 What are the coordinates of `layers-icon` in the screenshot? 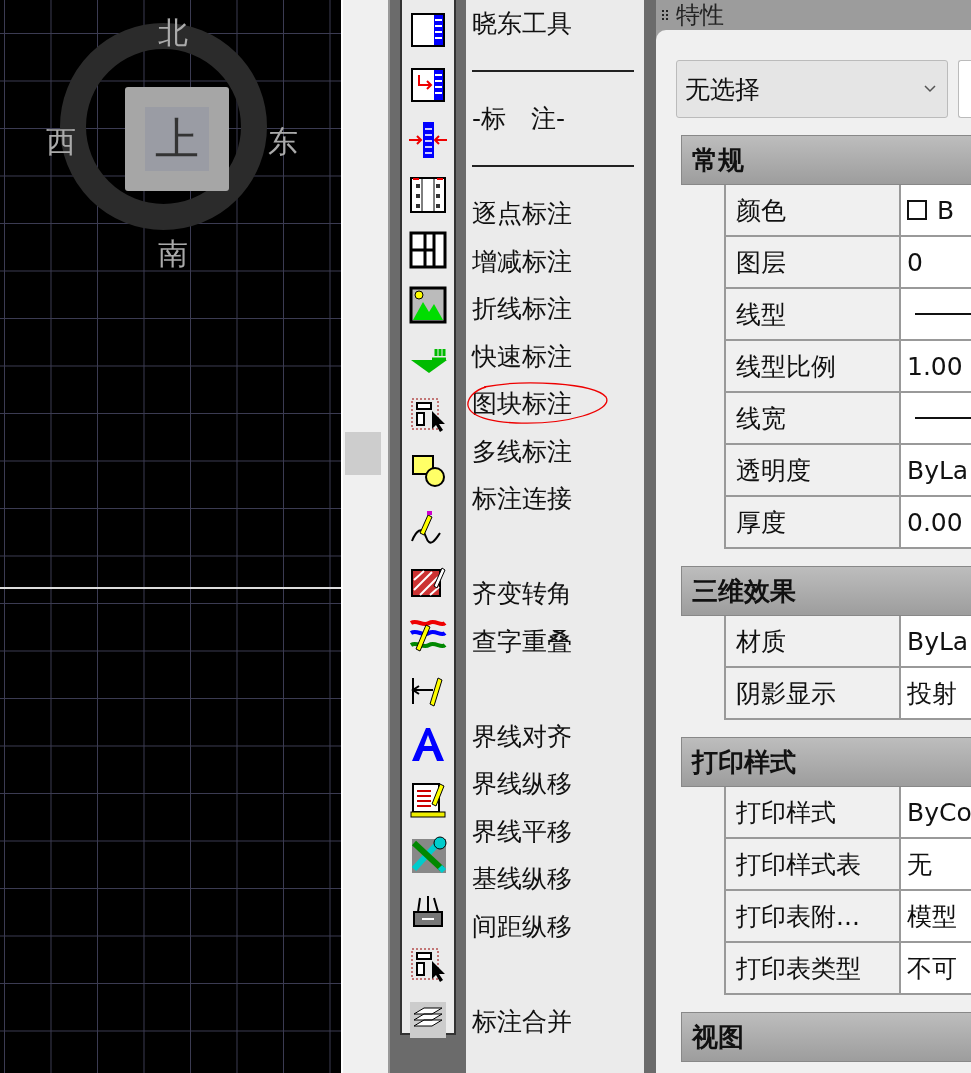 It's located at (428, 1019).